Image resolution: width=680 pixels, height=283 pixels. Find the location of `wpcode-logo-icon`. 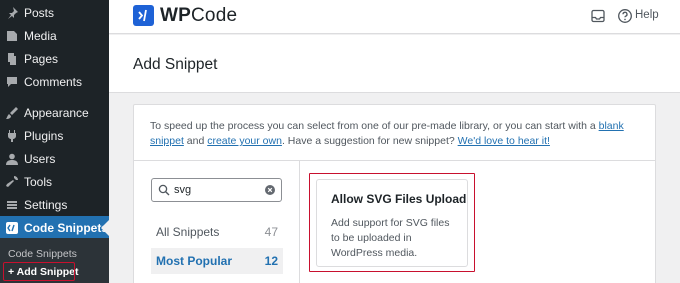

wpcode-logo-icon is located at coordinates (143, 15).